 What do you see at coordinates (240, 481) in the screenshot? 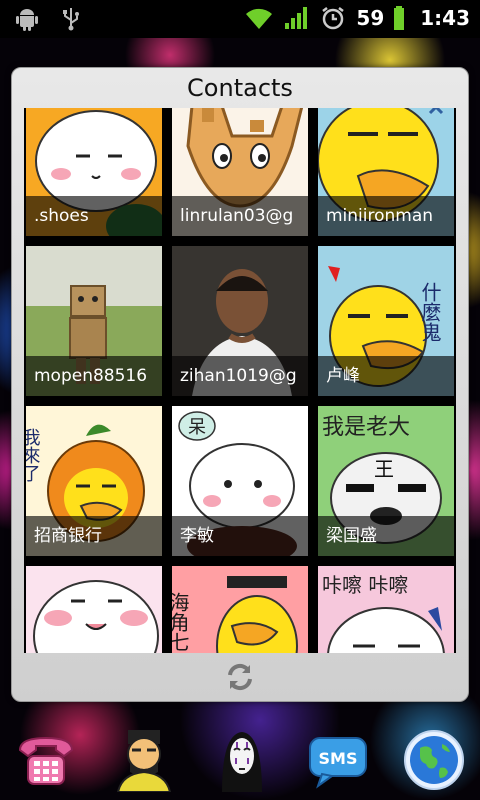
I see `contact-tile: 呆 李敏` at bounding box center [240, 481].